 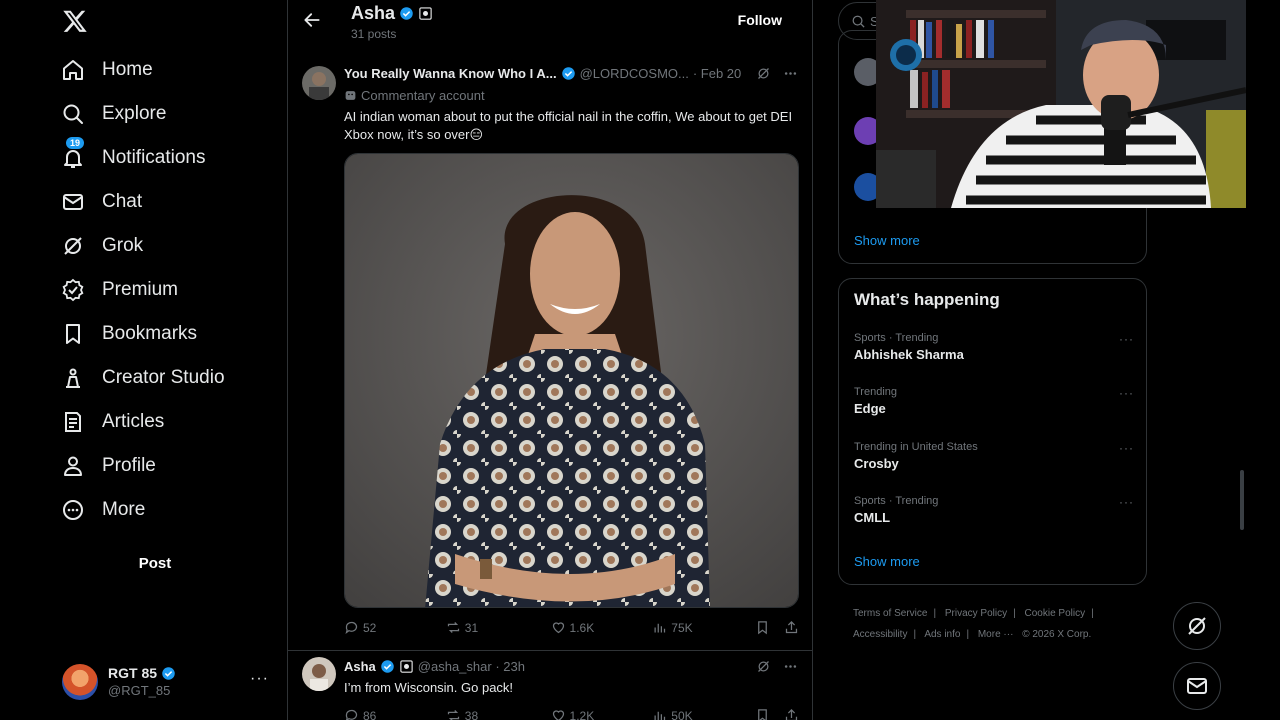 I want to click on x-logo-icon, so click(x=76, y=22).